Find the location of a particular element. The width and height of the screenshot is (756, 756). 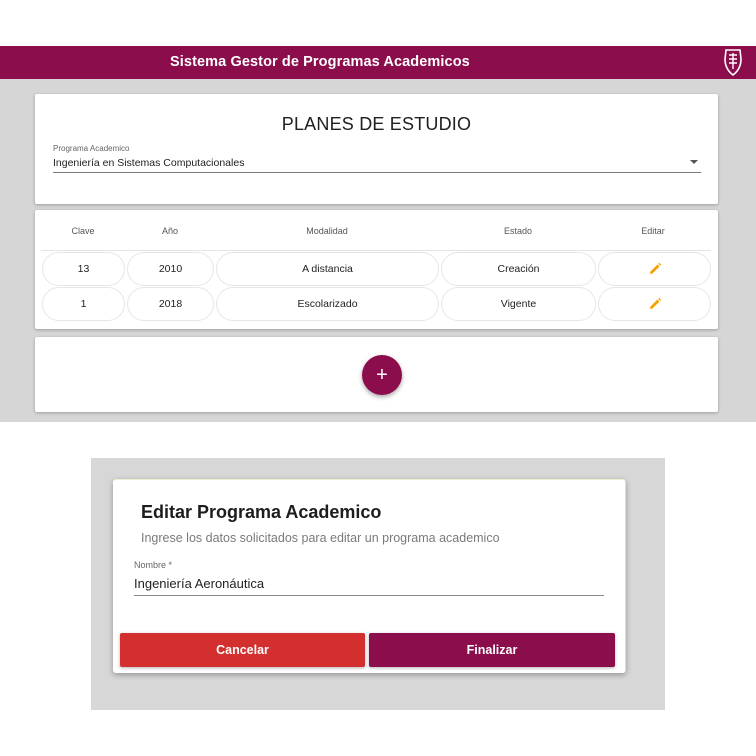

column-header-anio: Año is located at coordinates (169, 231).